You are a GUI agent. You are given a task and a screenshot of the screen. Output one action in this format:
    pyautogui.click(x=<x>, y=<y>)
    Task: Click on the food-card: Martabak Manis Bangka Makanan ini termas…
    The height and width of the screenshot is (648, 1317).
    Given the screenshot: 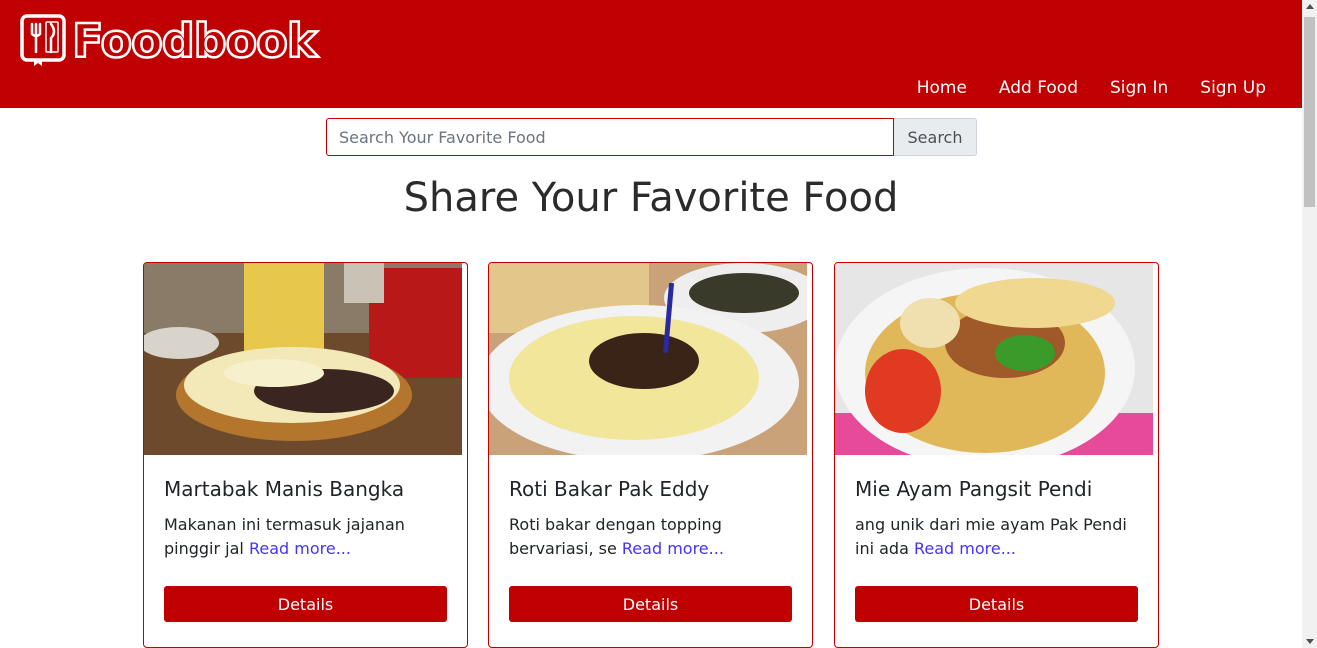 What is the action you would take?
    pyautogui.click(x=305, y=455)
    